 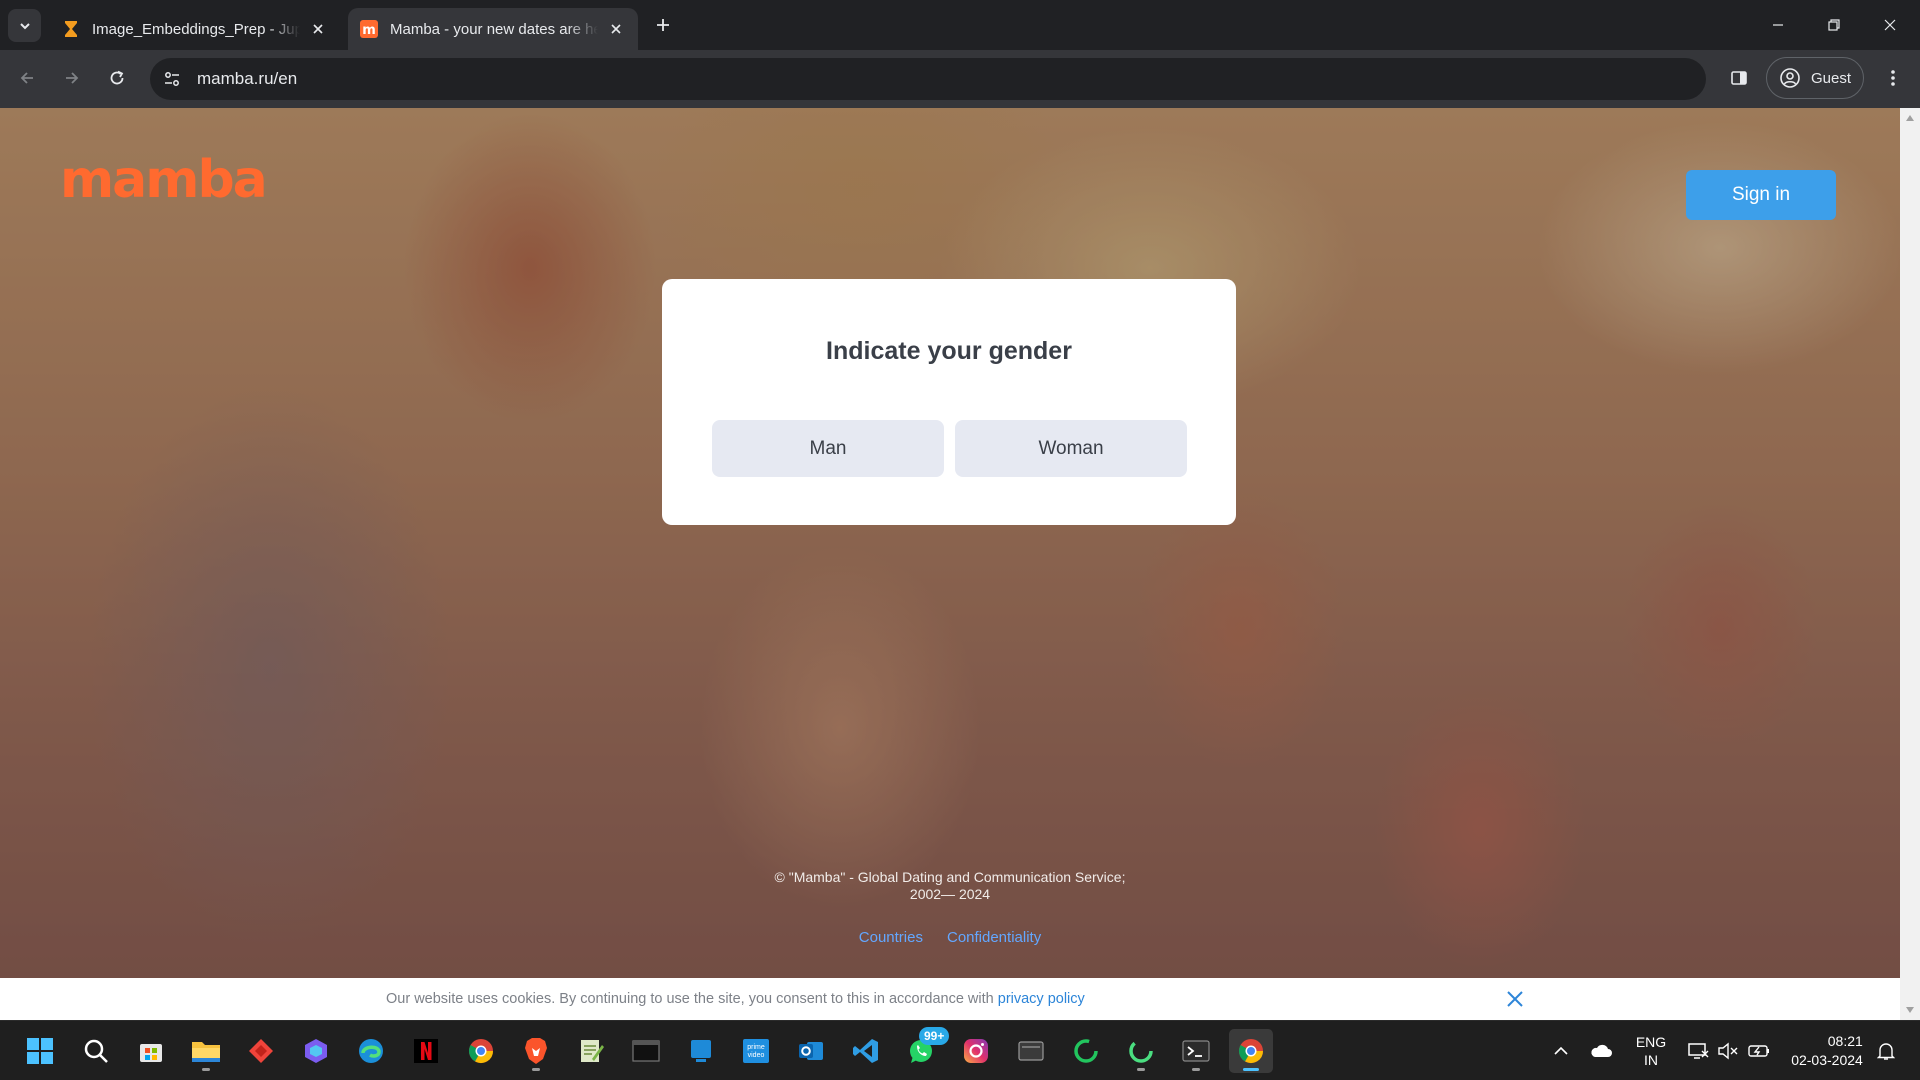 I want to click on address-bar: mamba.ru/en, so click(x=928, y=79).